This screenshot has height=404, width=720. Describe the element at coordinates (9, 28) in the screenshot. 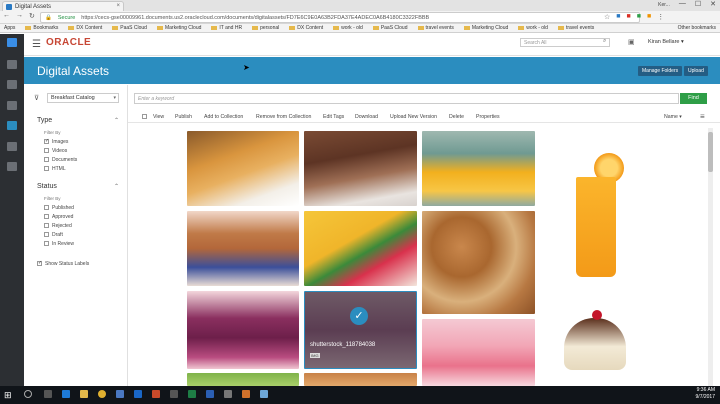

I see `bookmark-apps: Apps` at that location.